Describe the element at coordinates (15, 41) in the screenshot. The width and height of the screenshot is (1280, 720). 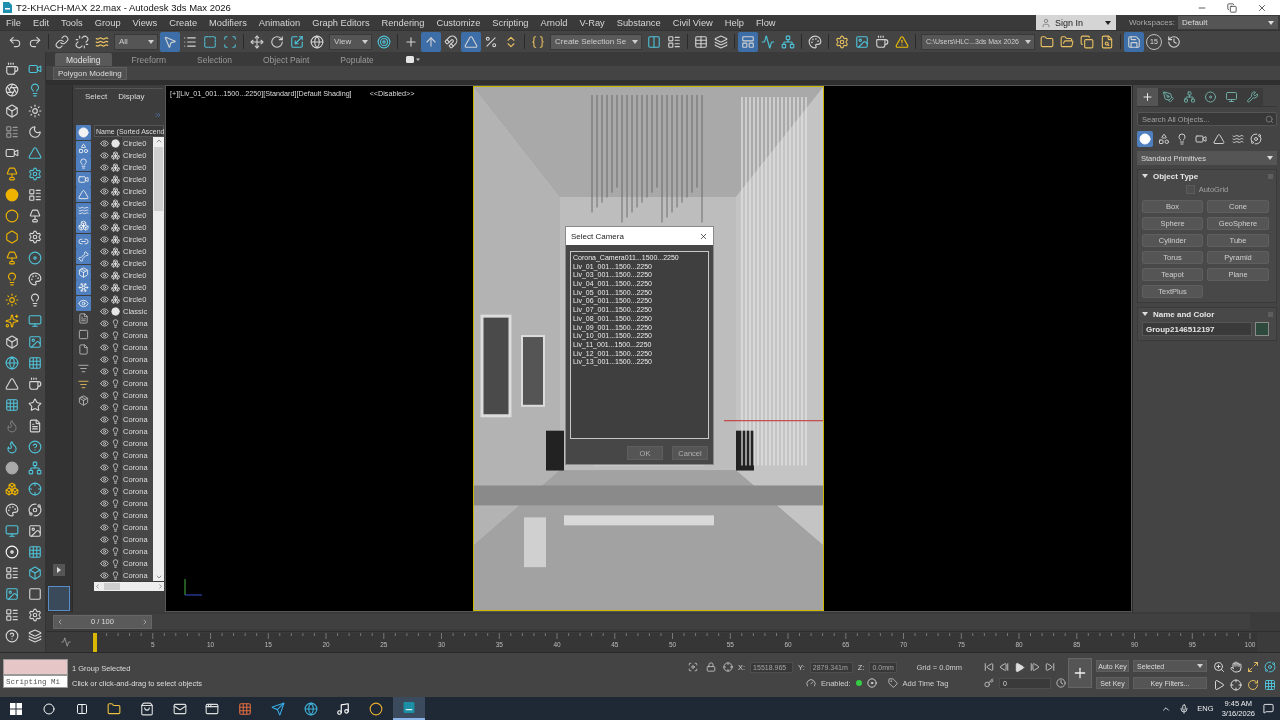
I see `undo-icon` at that location.